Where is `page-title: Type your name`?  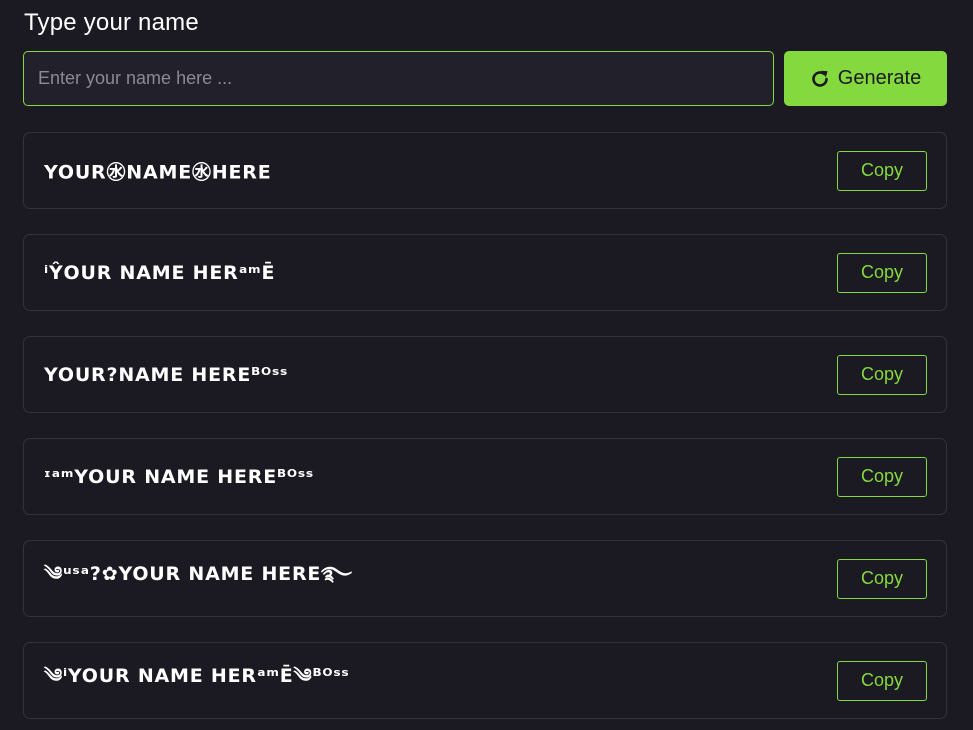 page-title: Type your name is located at coordinates (111, 22).